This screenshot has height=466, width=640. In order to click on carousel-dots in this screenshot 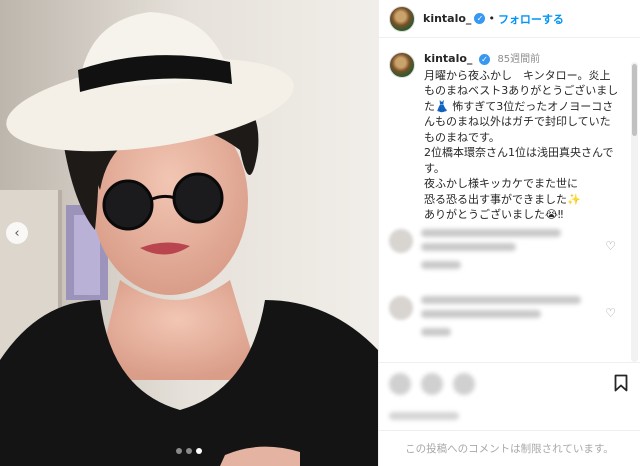, I will do `click(189, 451)`.